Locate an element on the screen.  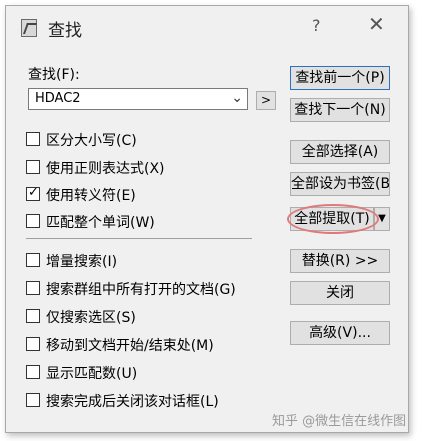
help-icon: ? is located at coordinates (316, 25).